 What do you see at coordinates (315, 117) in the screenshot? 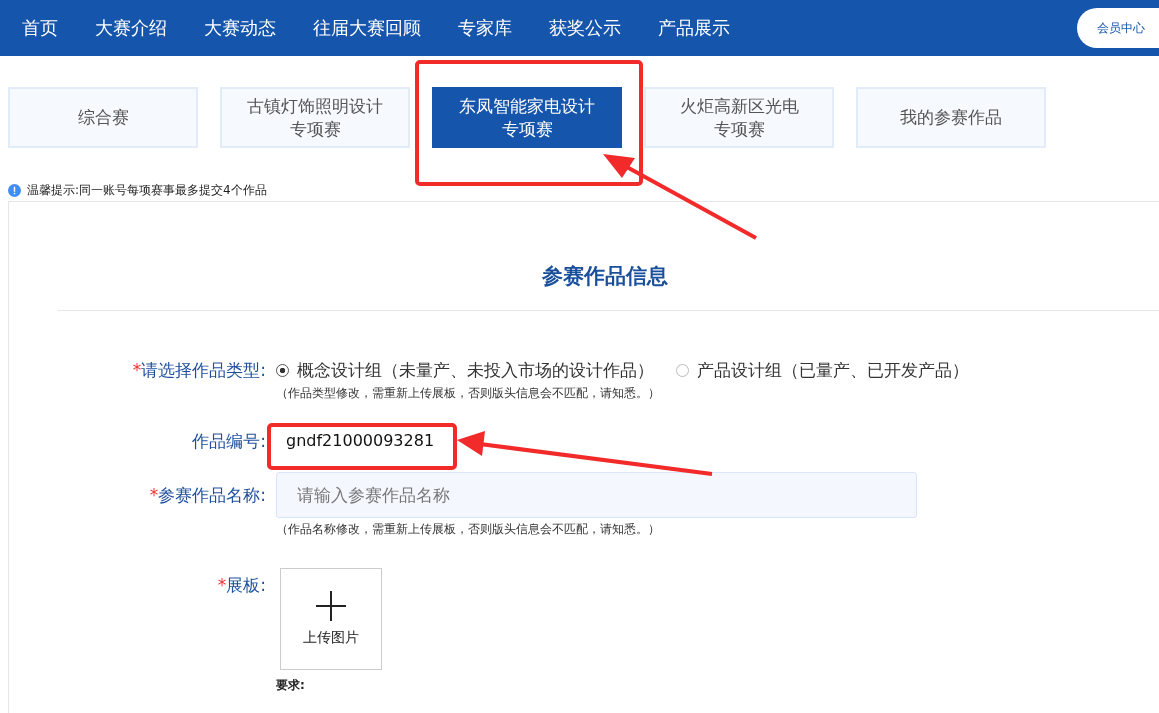
I see `competition-tab: 古镇灯饰照明设计 专项赛` at bounding box center [315, 117].